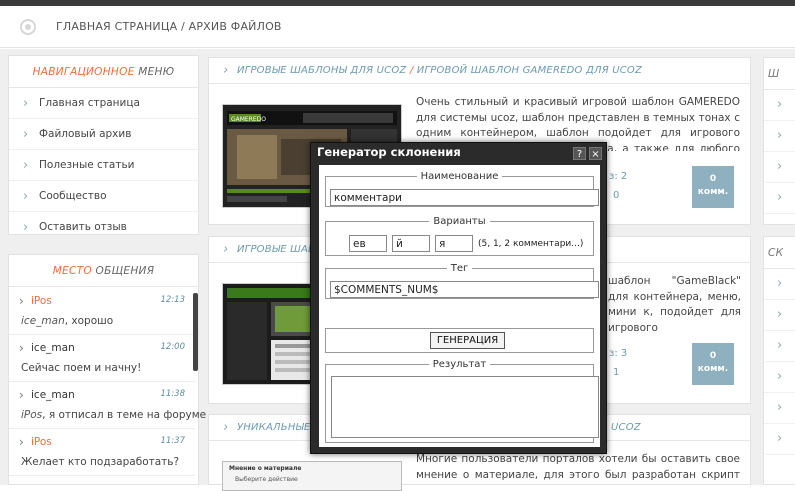 This screenshot has height=491, width=795. I want to click on thumbnail-logo: GAMEREDO, so click(248, 119).